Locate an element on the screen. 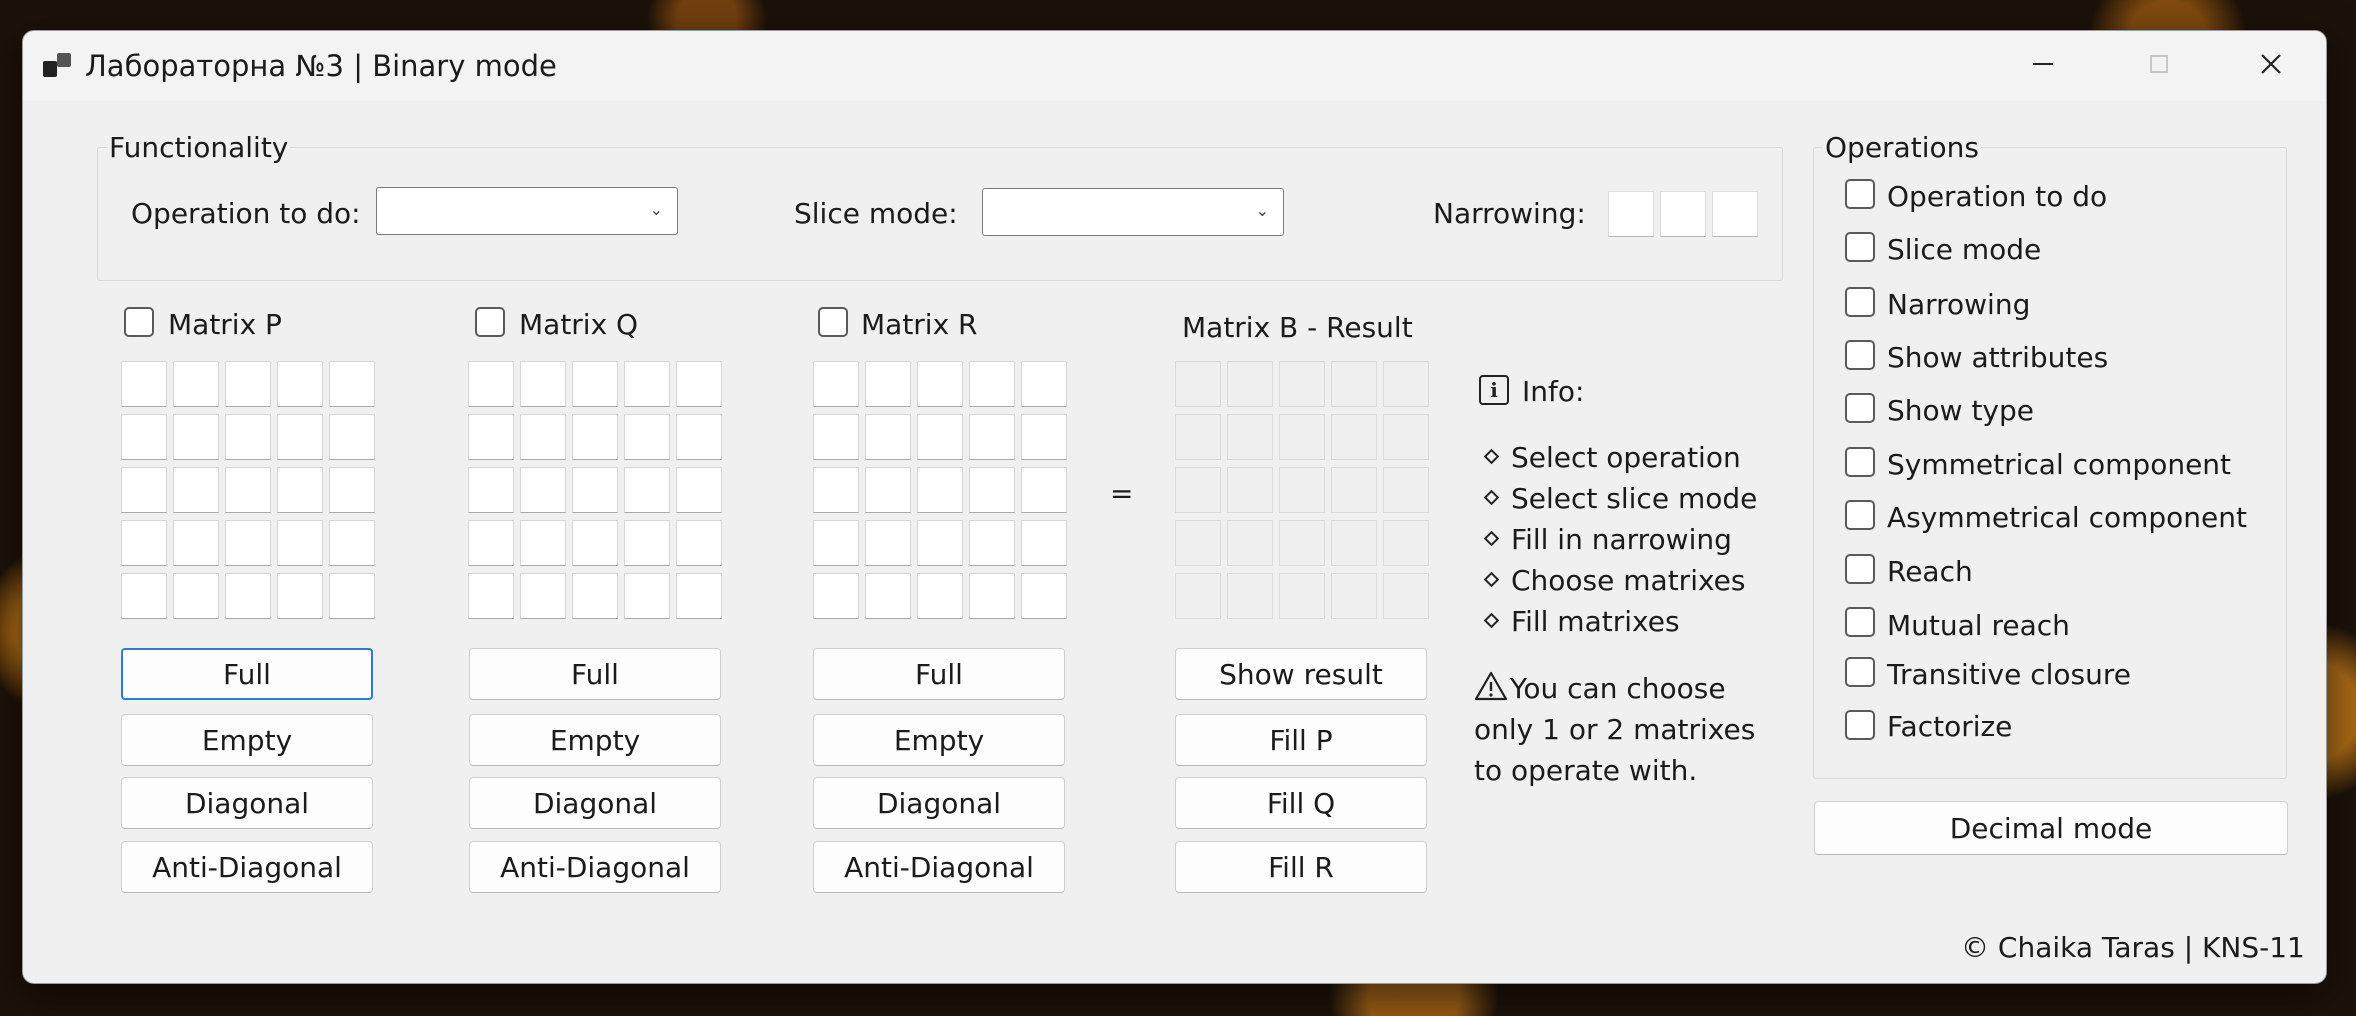 This screenshot has width=2356, height=1016. close-button is located at coordinates (2269, 64).